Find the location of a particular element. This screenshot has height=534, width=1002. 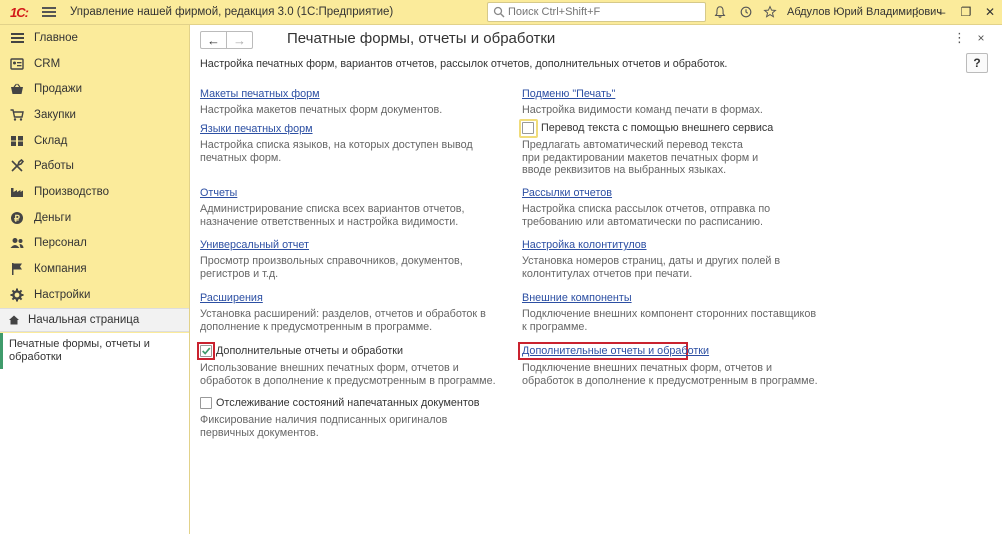

checkmark-icon is located at coordinates (206, 351).